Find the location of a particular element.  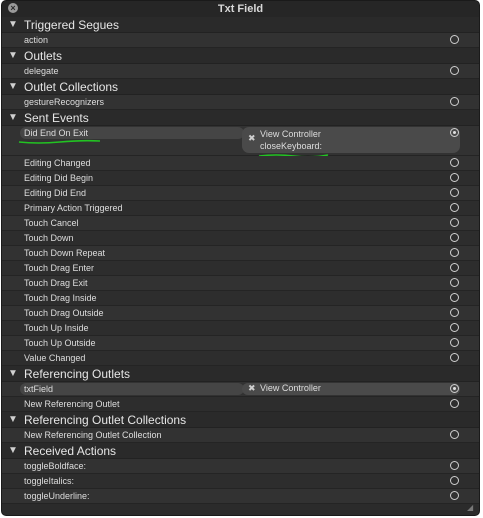

section-received-actions: ▼ Received Actions is located at coordinates (240, 451).